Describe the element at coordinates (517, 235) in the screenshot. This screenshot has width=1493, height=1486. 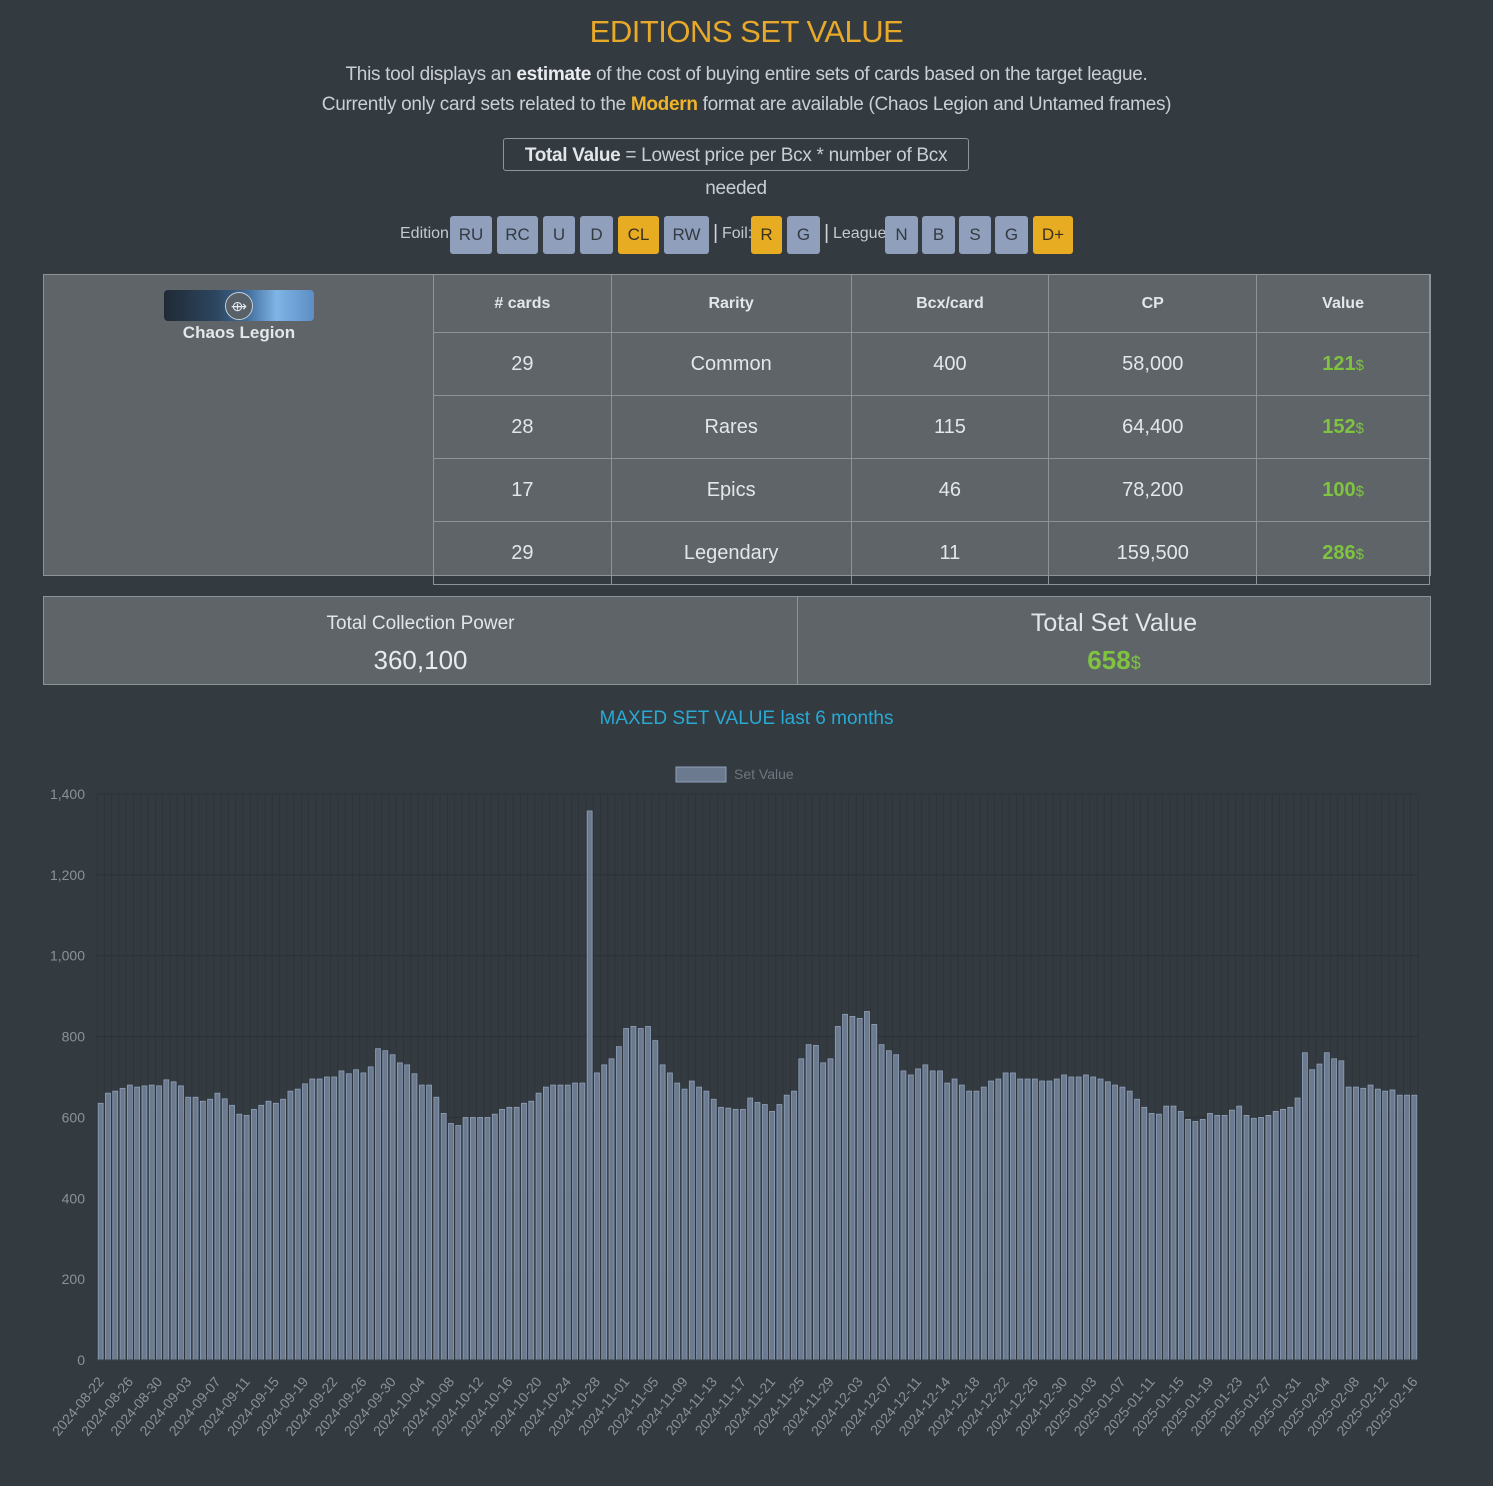
I see `edition-button-rc: RC` at that location.